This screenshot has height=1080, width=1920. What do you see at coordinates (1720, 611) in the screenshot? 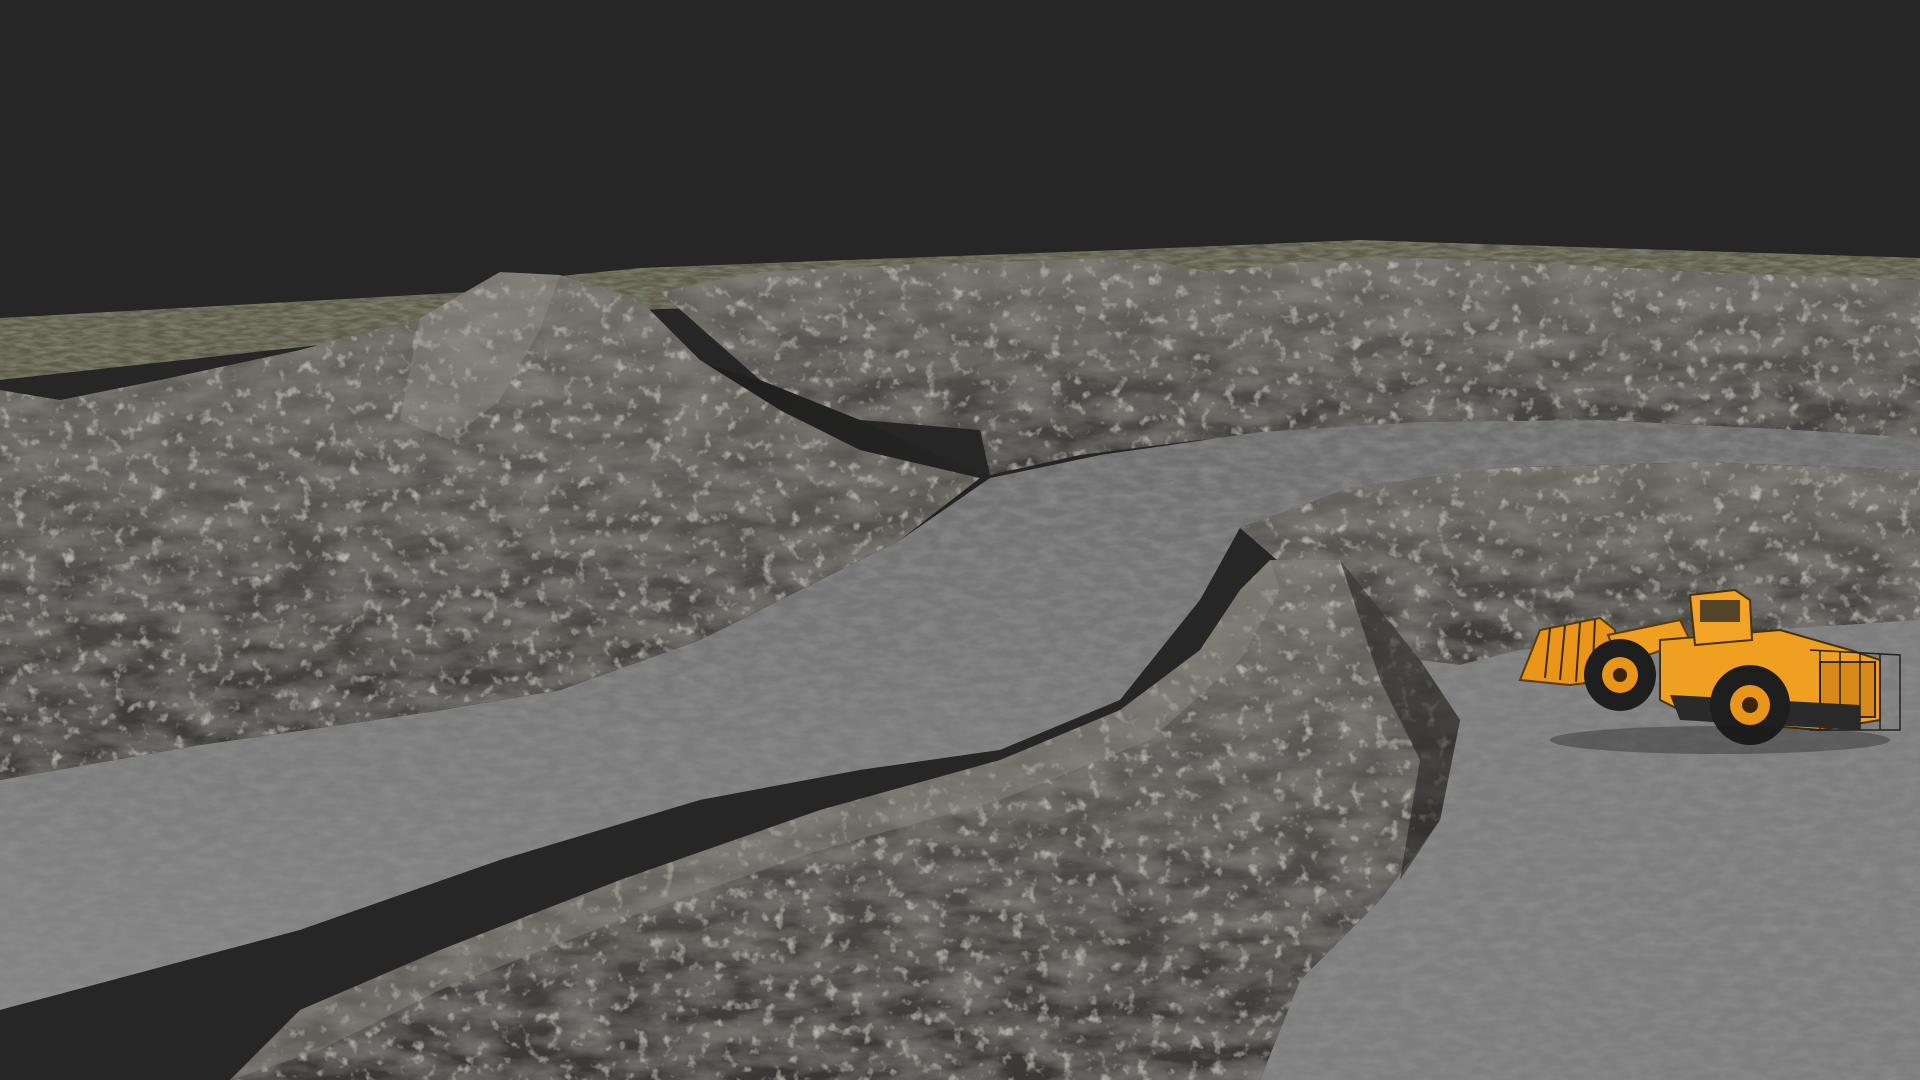
I see `cab-window` at bounding box center [1720, 611].